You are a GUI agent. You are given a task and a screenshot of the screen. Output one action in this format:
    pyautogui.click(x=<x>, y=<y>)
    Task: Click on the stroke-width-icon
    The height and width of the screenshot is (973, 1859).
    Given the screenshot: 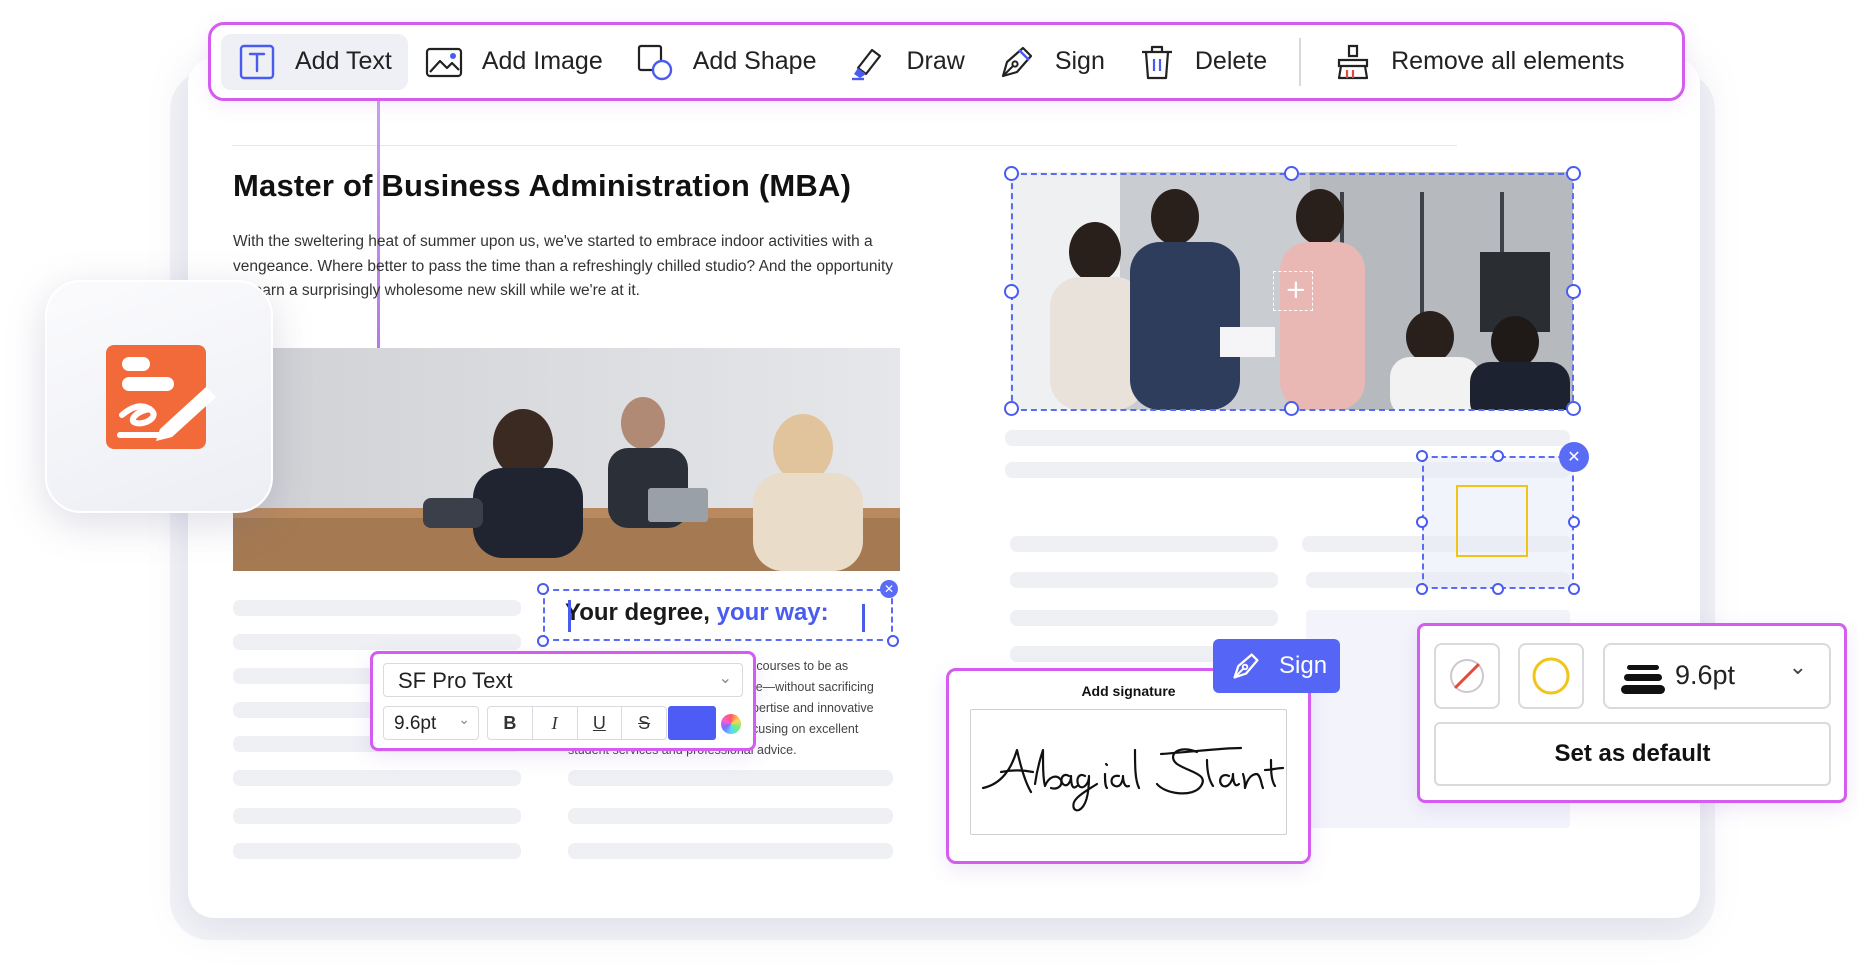 What is the action you would take?
    pyautogui.click(x=1643, y=679)
    